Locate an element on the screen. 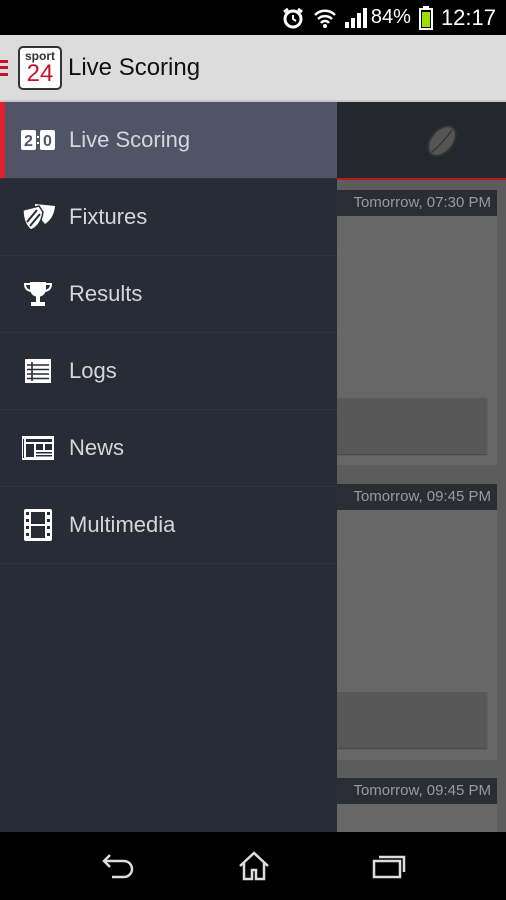 The width and height of the screenshot is (506, 900). alarm-icon is located at coordinates (293, 17).